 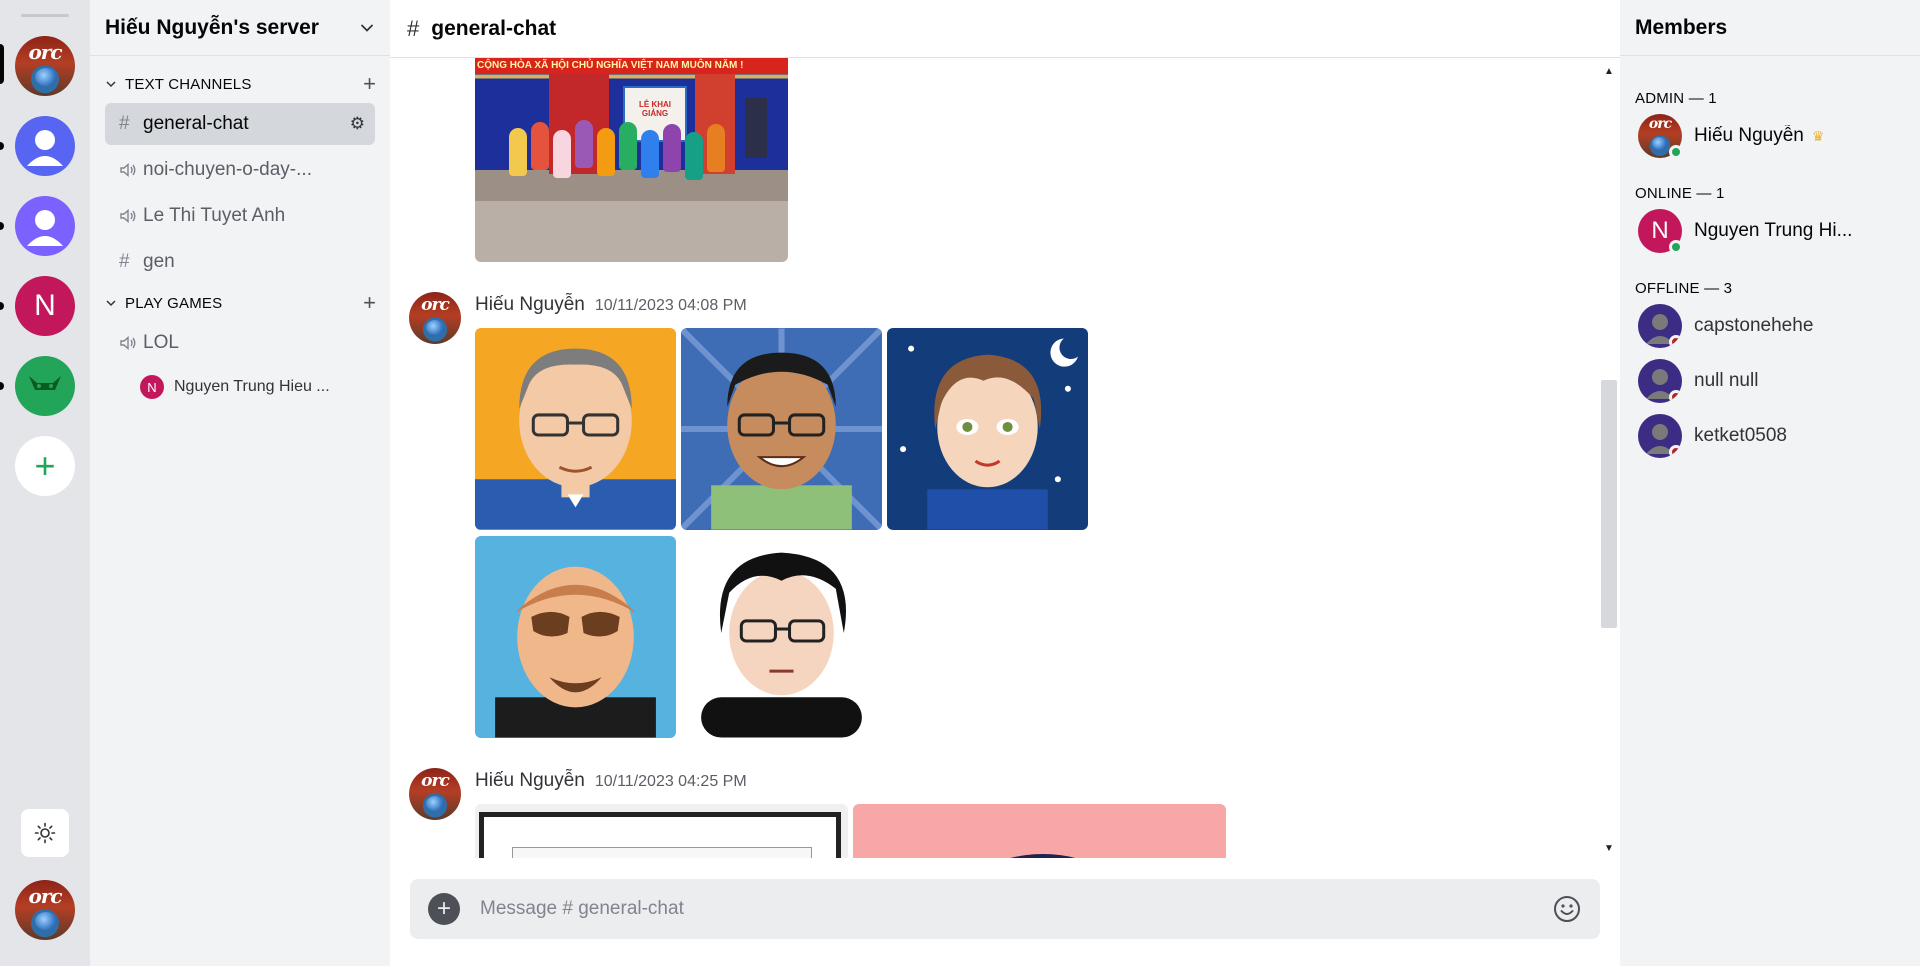 What do you see at coordinates (159, 261) in the screenshot?
I see `channel-name: gen` at bounding box center [159, 261].